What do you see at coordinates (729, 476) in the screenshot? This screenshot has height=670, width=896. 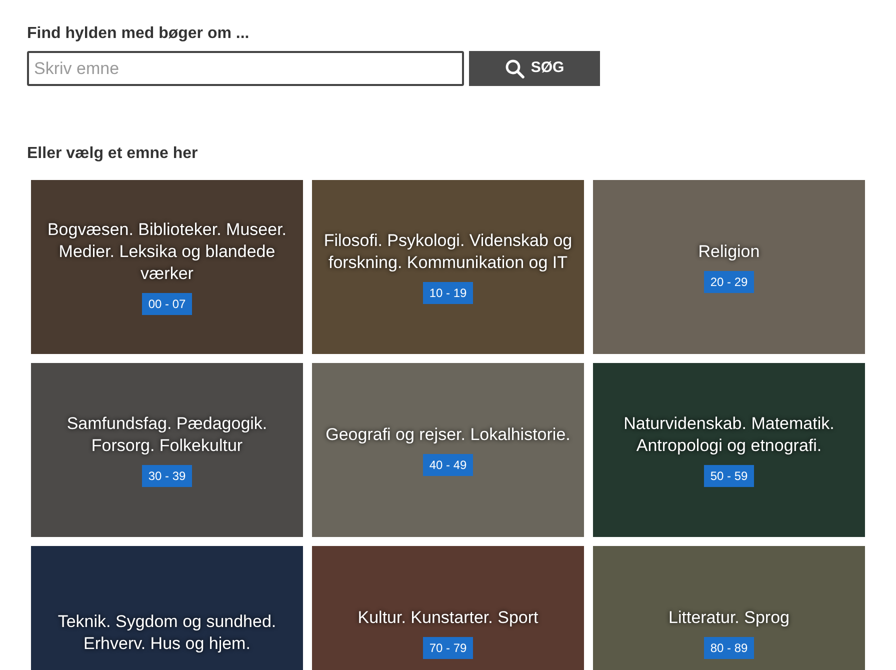 I see `range-label: 50 - 59` at bounding box center [729, 476].